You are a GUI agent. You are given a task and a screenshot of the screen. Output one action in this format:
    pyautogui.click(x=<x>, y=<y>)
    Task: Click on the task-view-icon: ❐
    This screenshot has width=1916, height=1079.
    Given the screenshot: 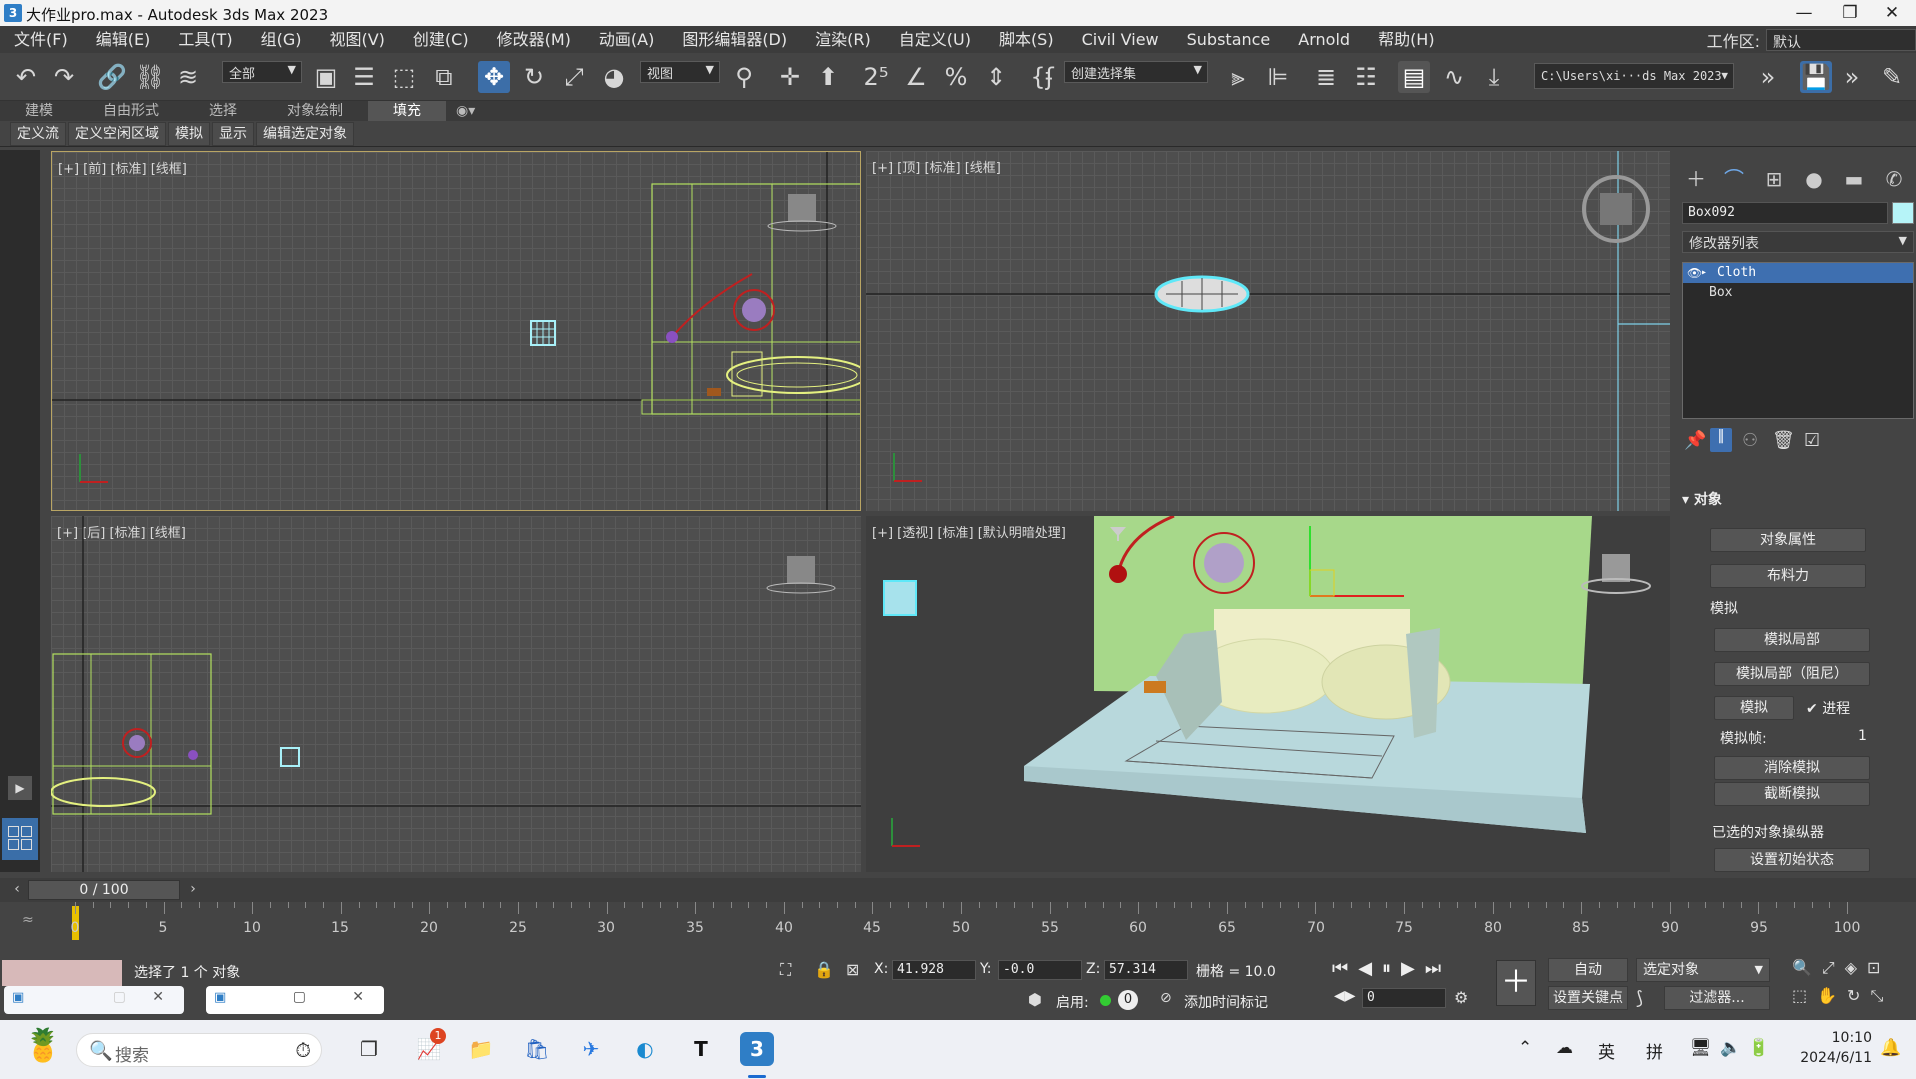 What is the action you would take?
    pyautogui.click(x=369, y=1049)
    